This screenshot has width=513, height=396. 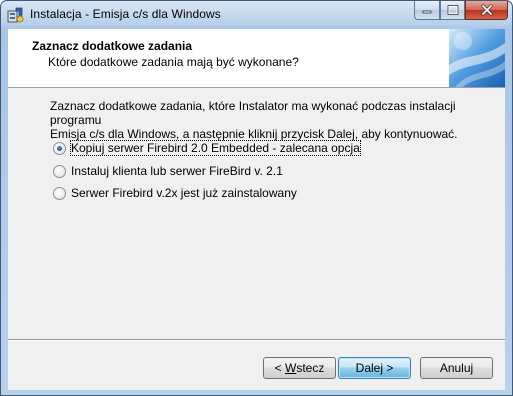 What do you see at coordinates (477, 58) in the screenshot?
I see `wizard-graphic-icon` at bounding box center [477, 58].